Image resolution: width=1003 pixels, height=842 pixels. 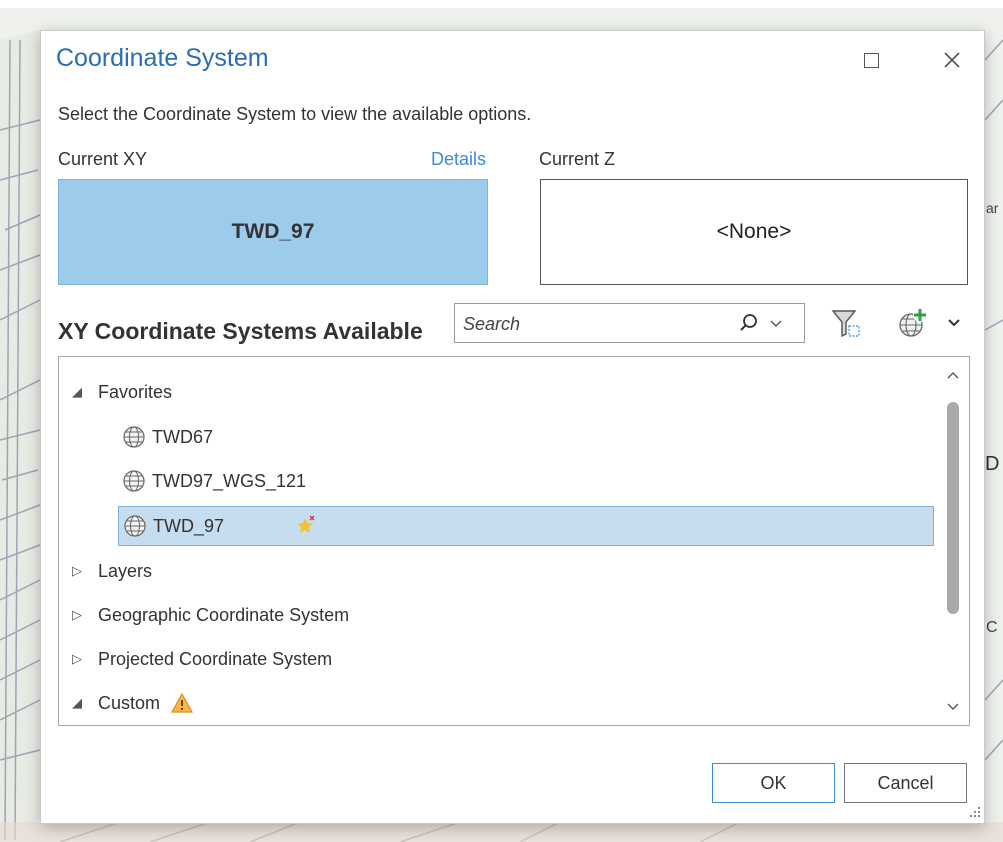 I want to click on current-z-label: Current Z, so click(x=577, y=159).